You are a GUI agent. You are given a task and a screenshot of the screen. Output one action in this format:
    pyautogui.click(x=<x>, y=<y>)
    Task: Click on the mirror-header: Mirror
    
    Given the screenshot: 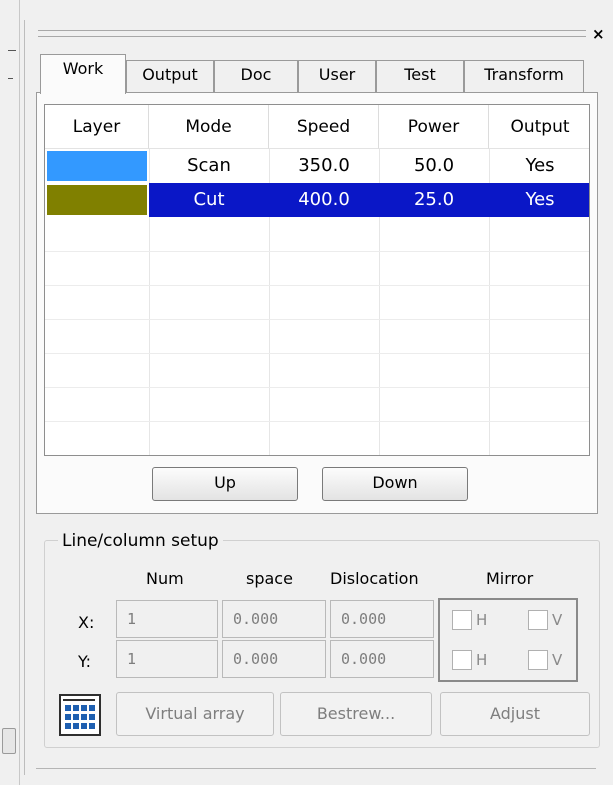 What is the action you would take?
    pyautogui.click(x=510, y=578)
    